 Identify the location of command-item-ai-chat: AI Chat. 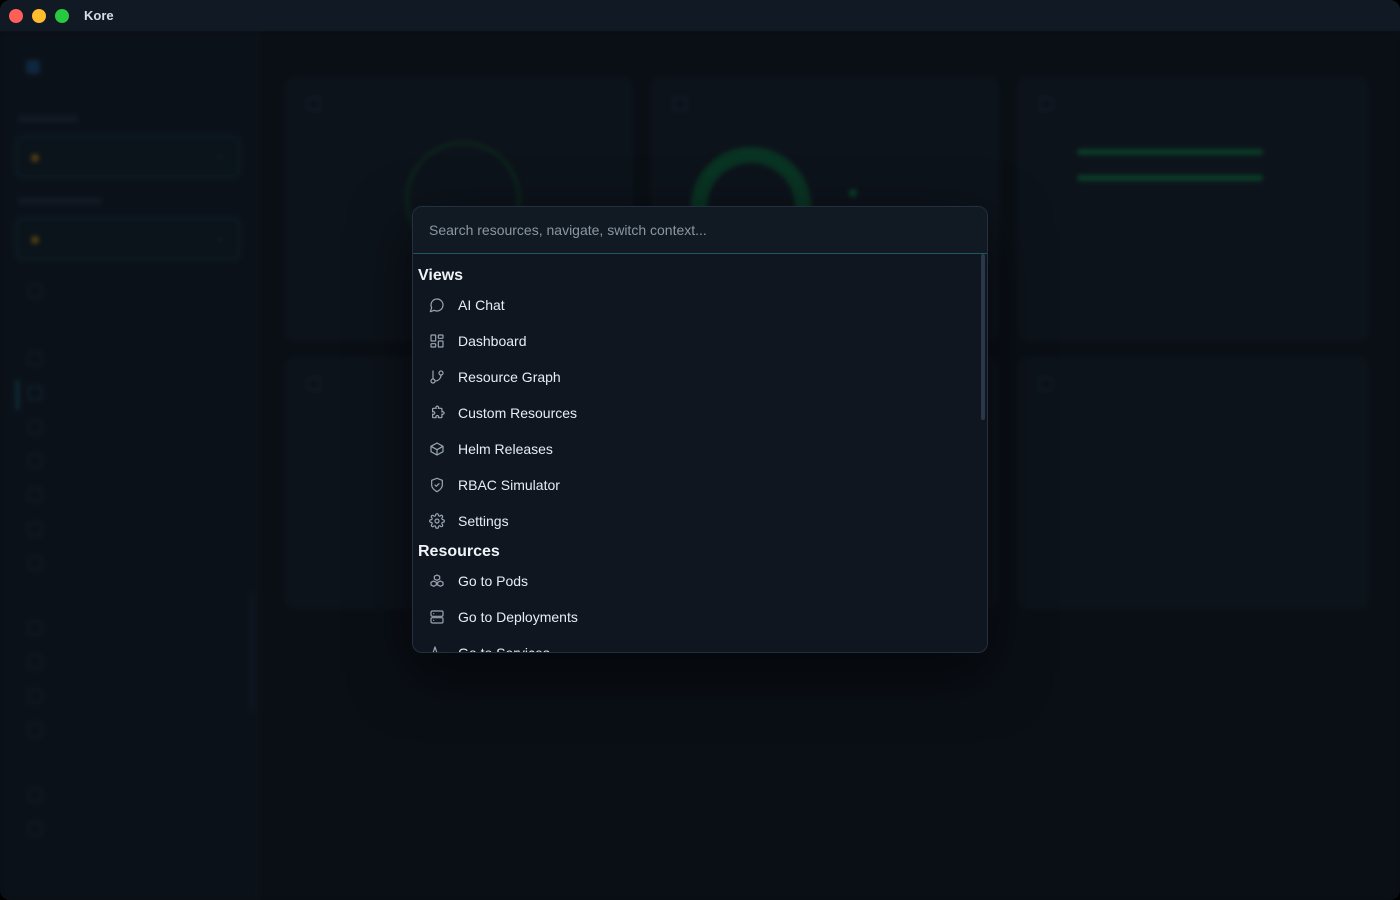
(699, 305).